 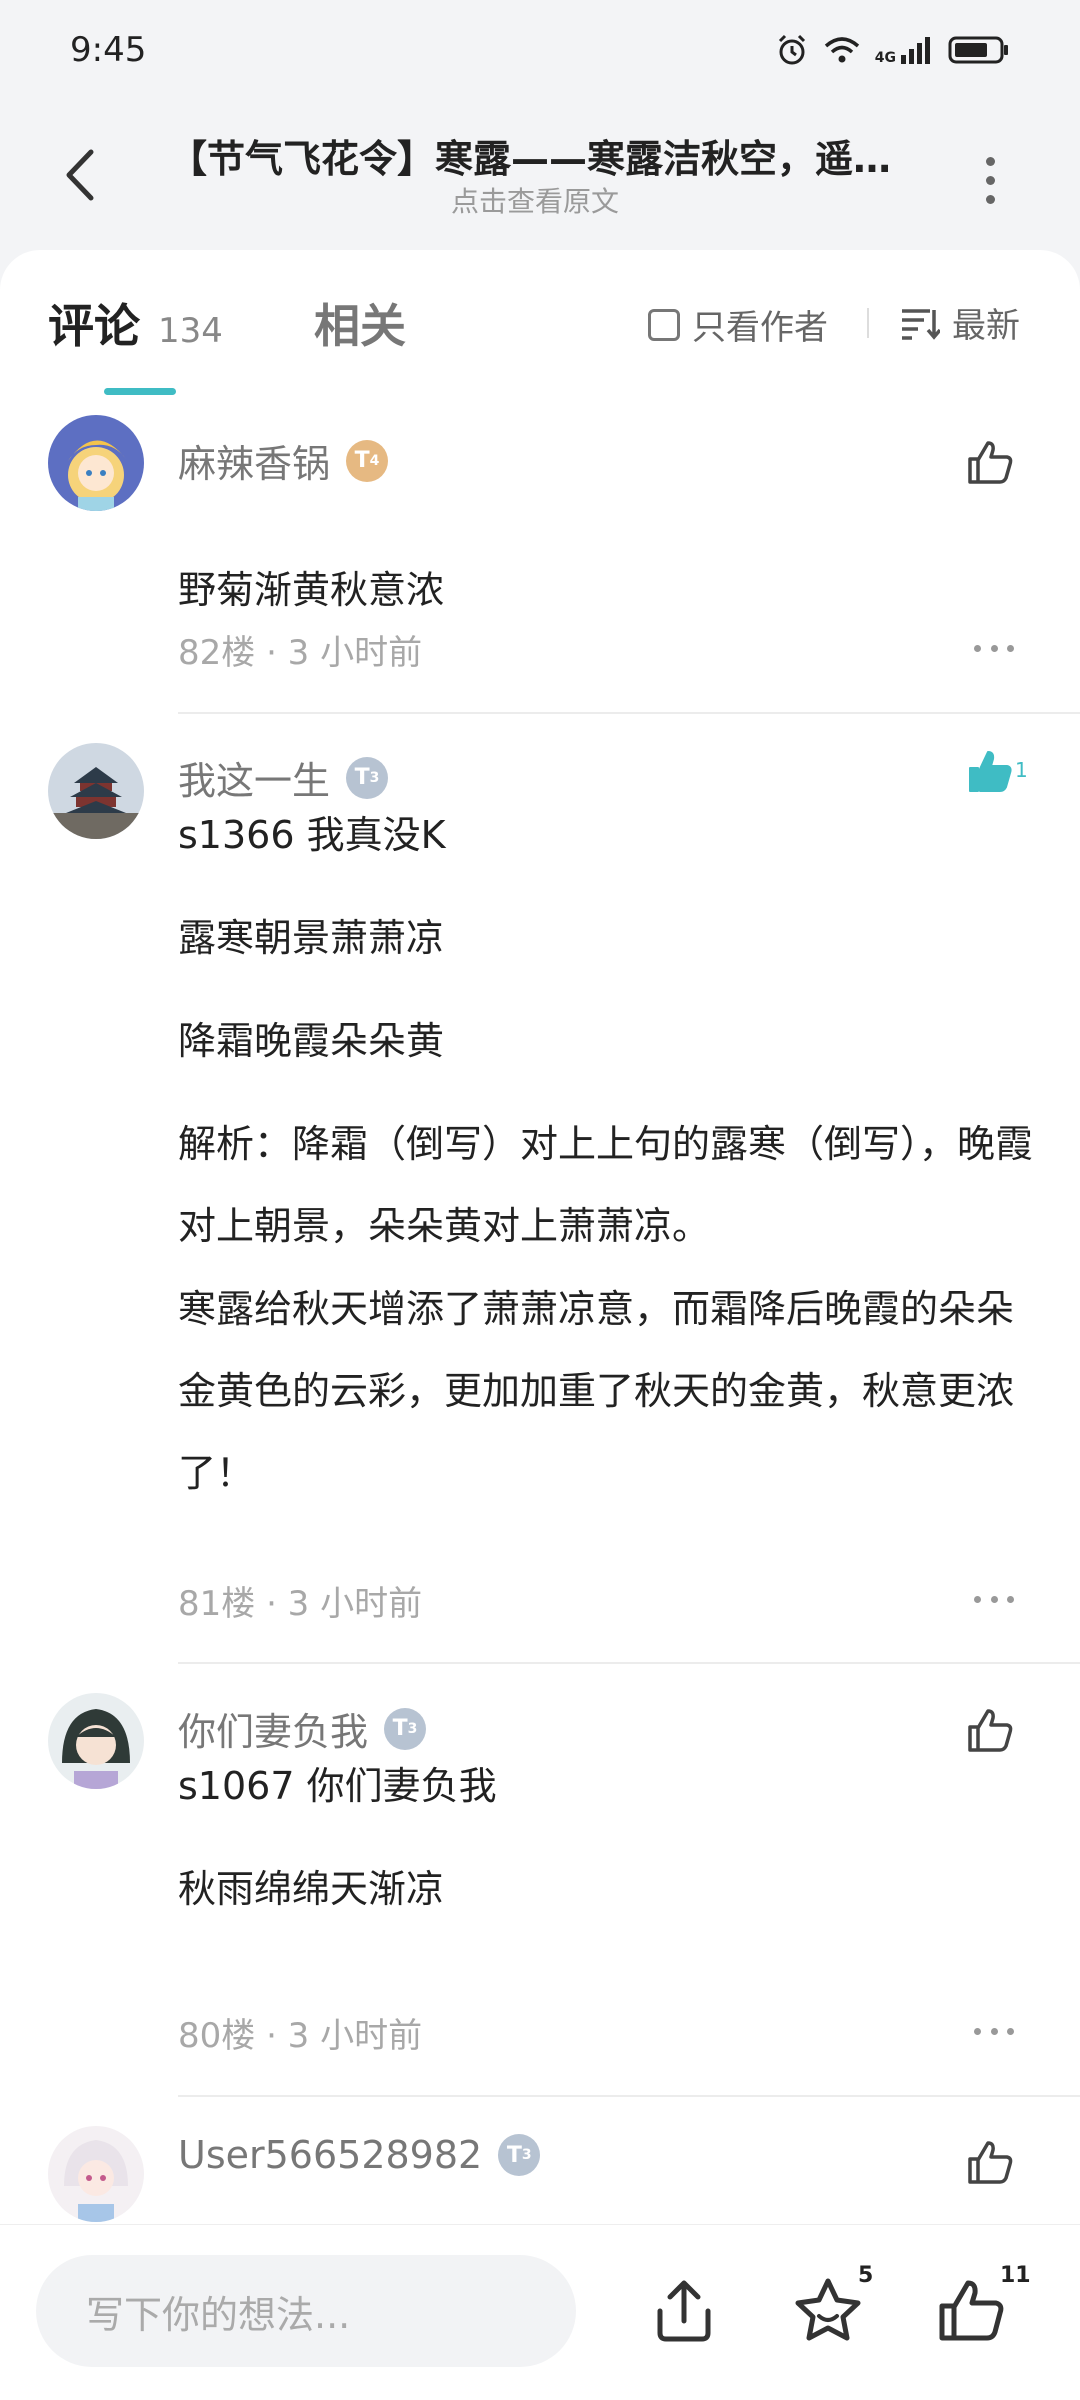 What do you see at coordinates (254, 464) in the screenshot?
I see `username: 麻辣香锅` at bounding box center [254, 464].